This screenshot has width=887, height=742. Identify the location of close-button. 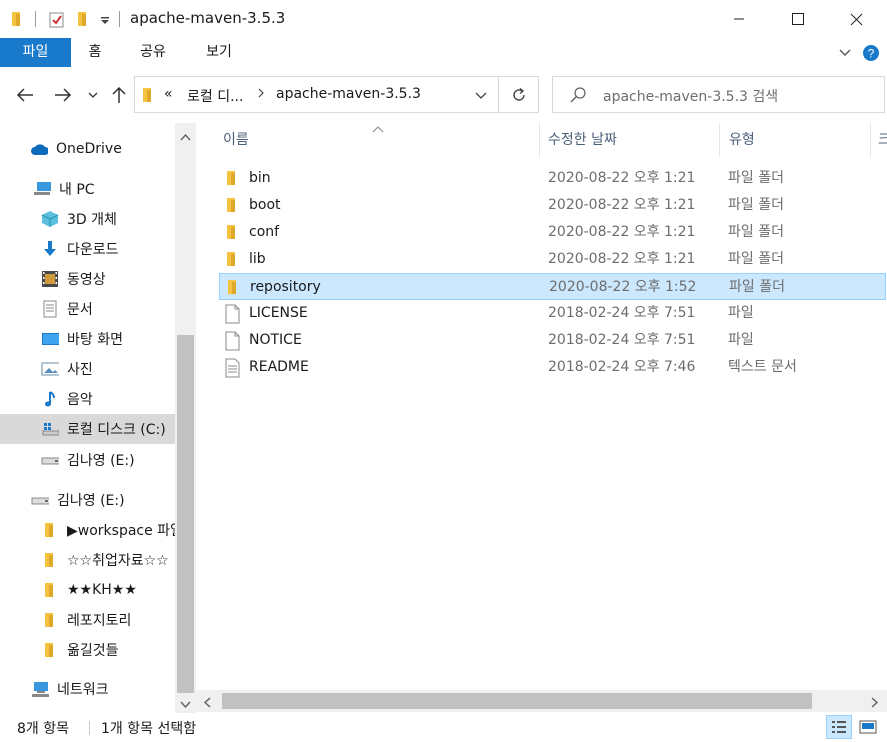
(856, 19).